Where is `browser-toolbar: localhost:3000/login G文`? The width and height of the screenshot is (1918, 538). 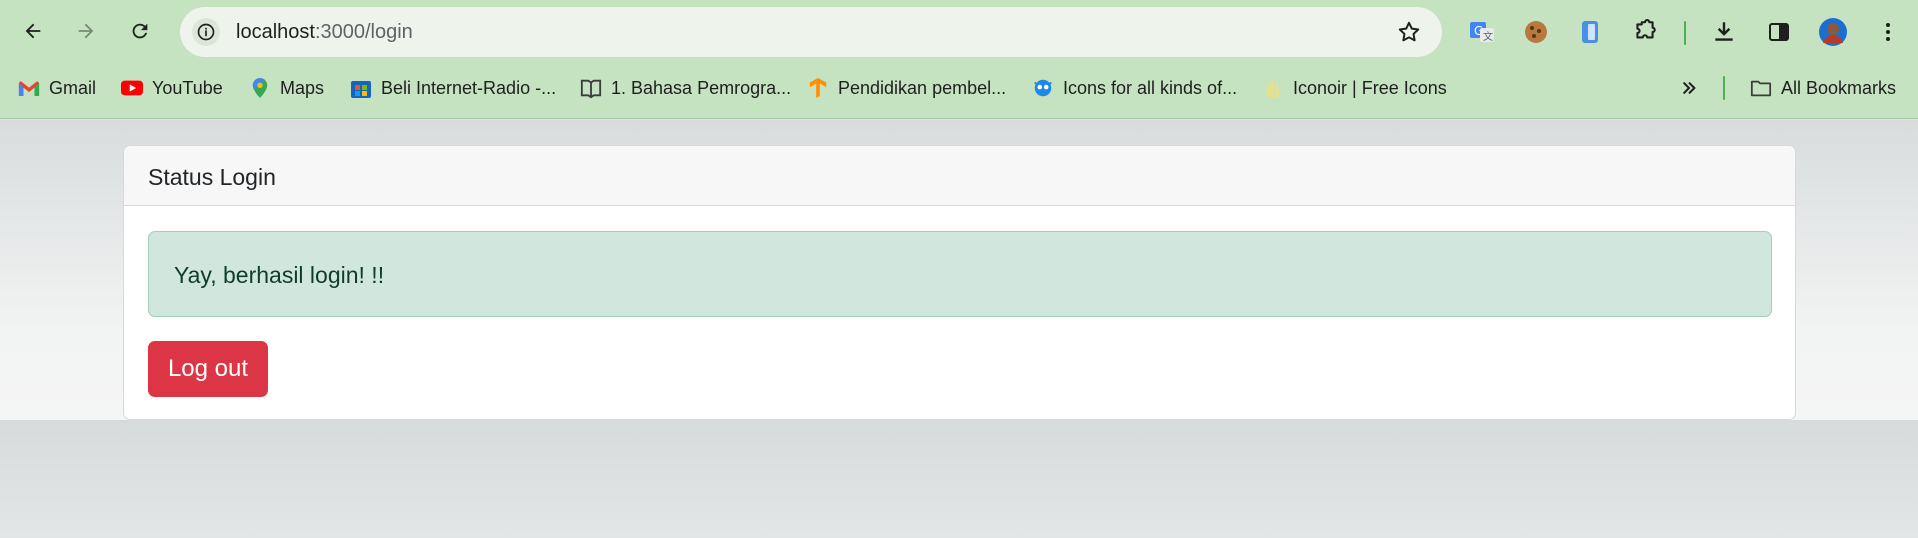
browser-toolbar: localhost:3000/login G文 is located at coordinates (959, 32).